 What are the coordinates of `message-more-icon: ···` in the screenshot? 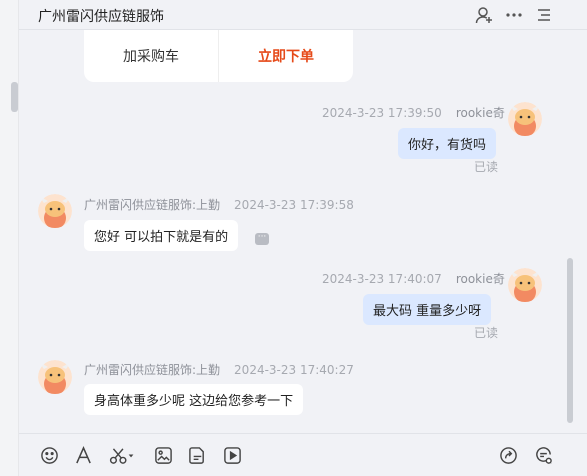 It's located at (262, 239).